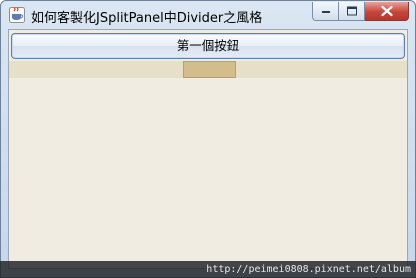  I want to click on caption-buttons, so click(360, 11).